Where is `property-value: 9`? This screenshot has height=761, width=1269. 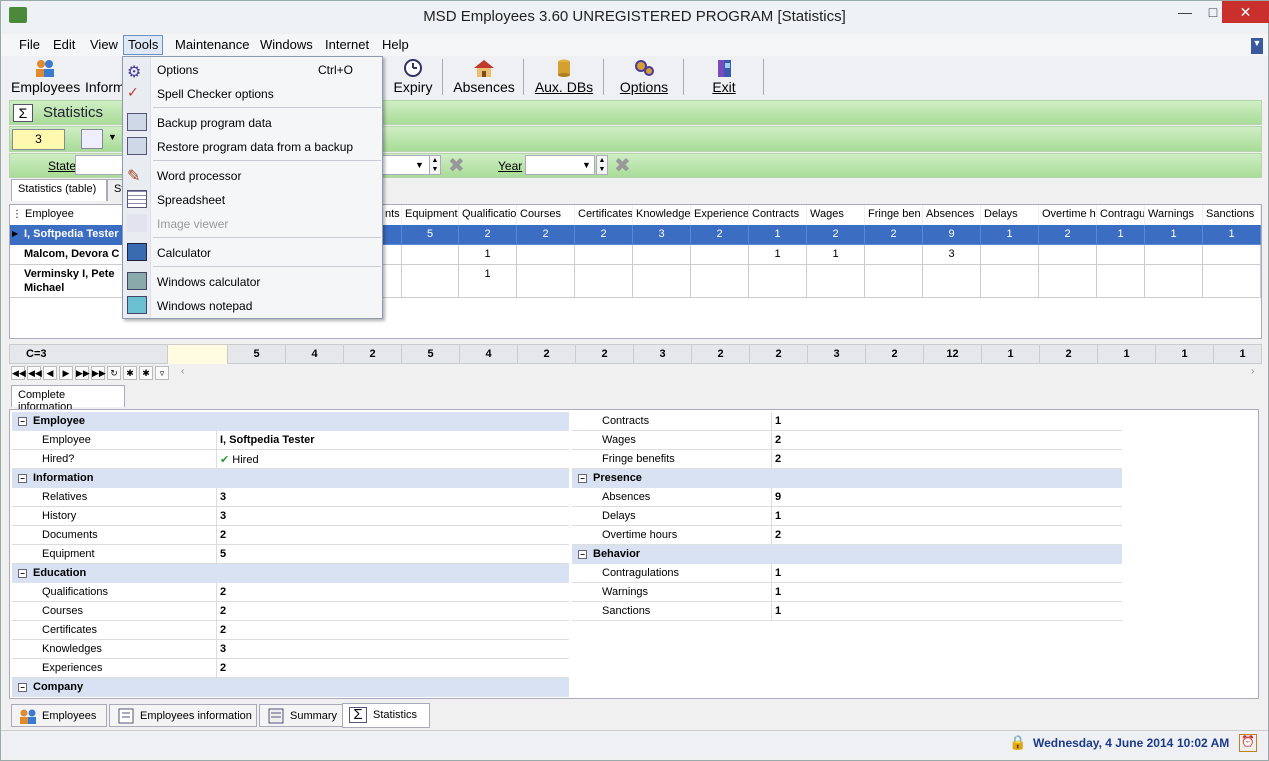
property-value: 9 is located at coordinates (947, 497).